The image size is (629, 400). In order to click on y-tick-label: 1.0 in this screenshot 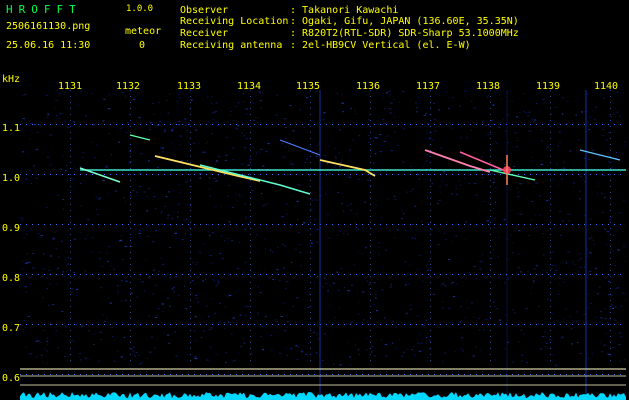, I will do `click(11, 178)`.